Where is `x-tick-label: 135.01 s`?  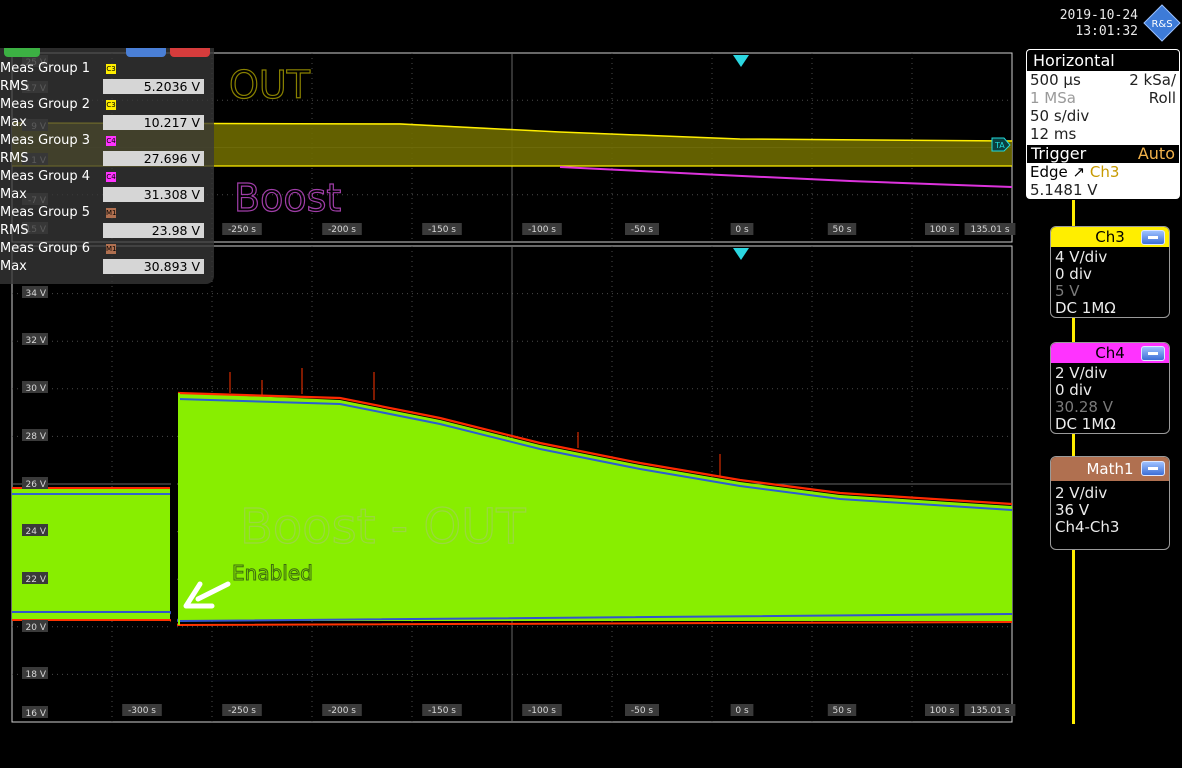
x-tick-label: 135.01 s is located at coordinates (990, 710).